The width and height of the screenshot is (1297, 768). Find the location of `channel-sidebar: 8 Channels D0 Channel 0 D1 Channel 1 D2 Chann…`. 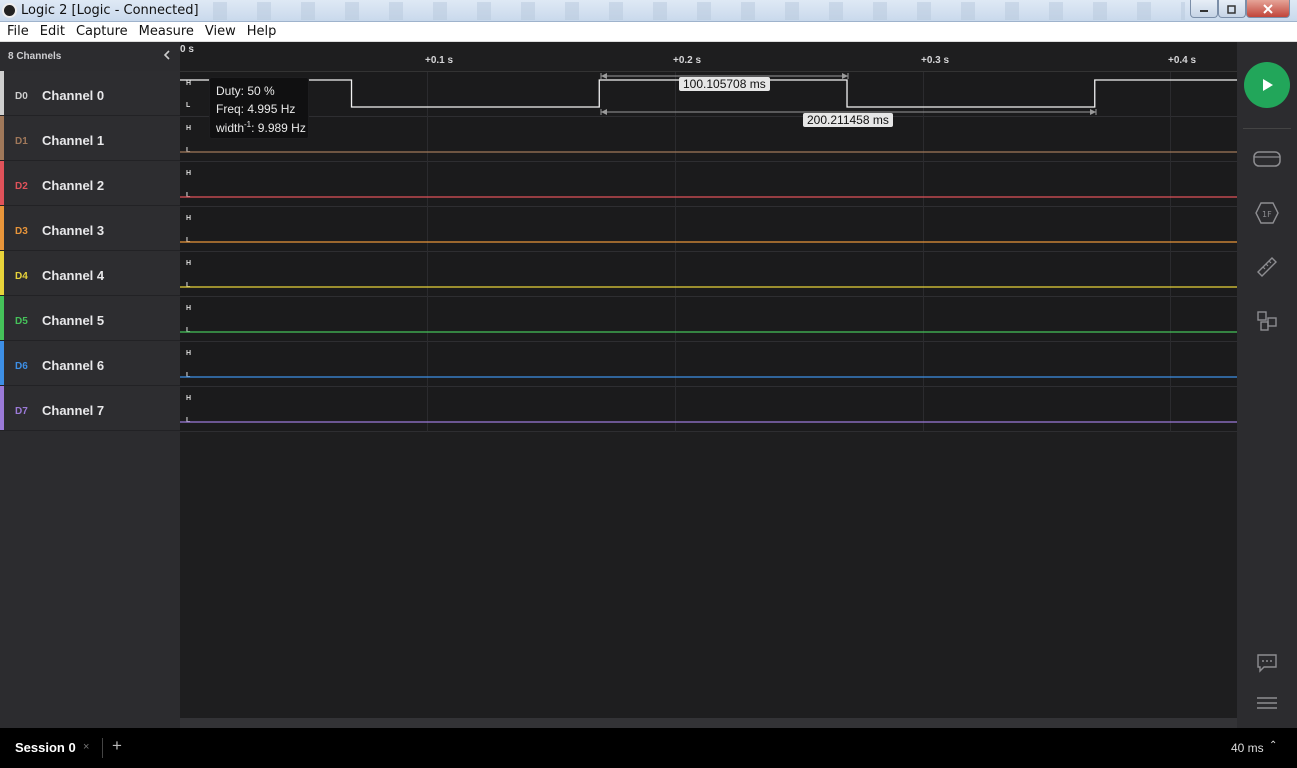

channel-sidebar: 8 Channels D0 Channel 0 D1 Channel 1 D2 Chann… is located at coordinates (90, 385).